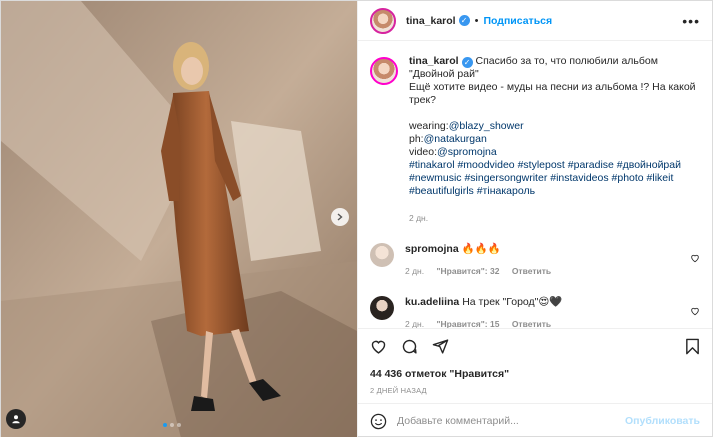 The height and width of the screenshot is (437, 713). I want to click on mention-link: @blazy_shower, so click(486, 126).